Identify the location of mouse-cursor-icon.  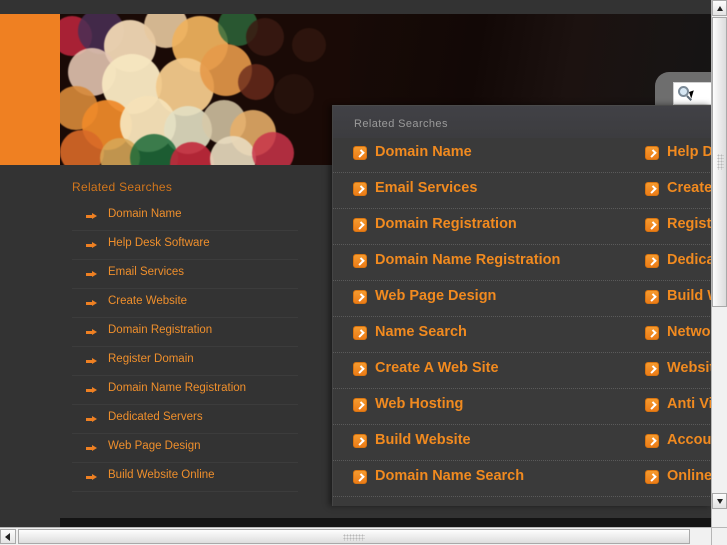
(692, 94).